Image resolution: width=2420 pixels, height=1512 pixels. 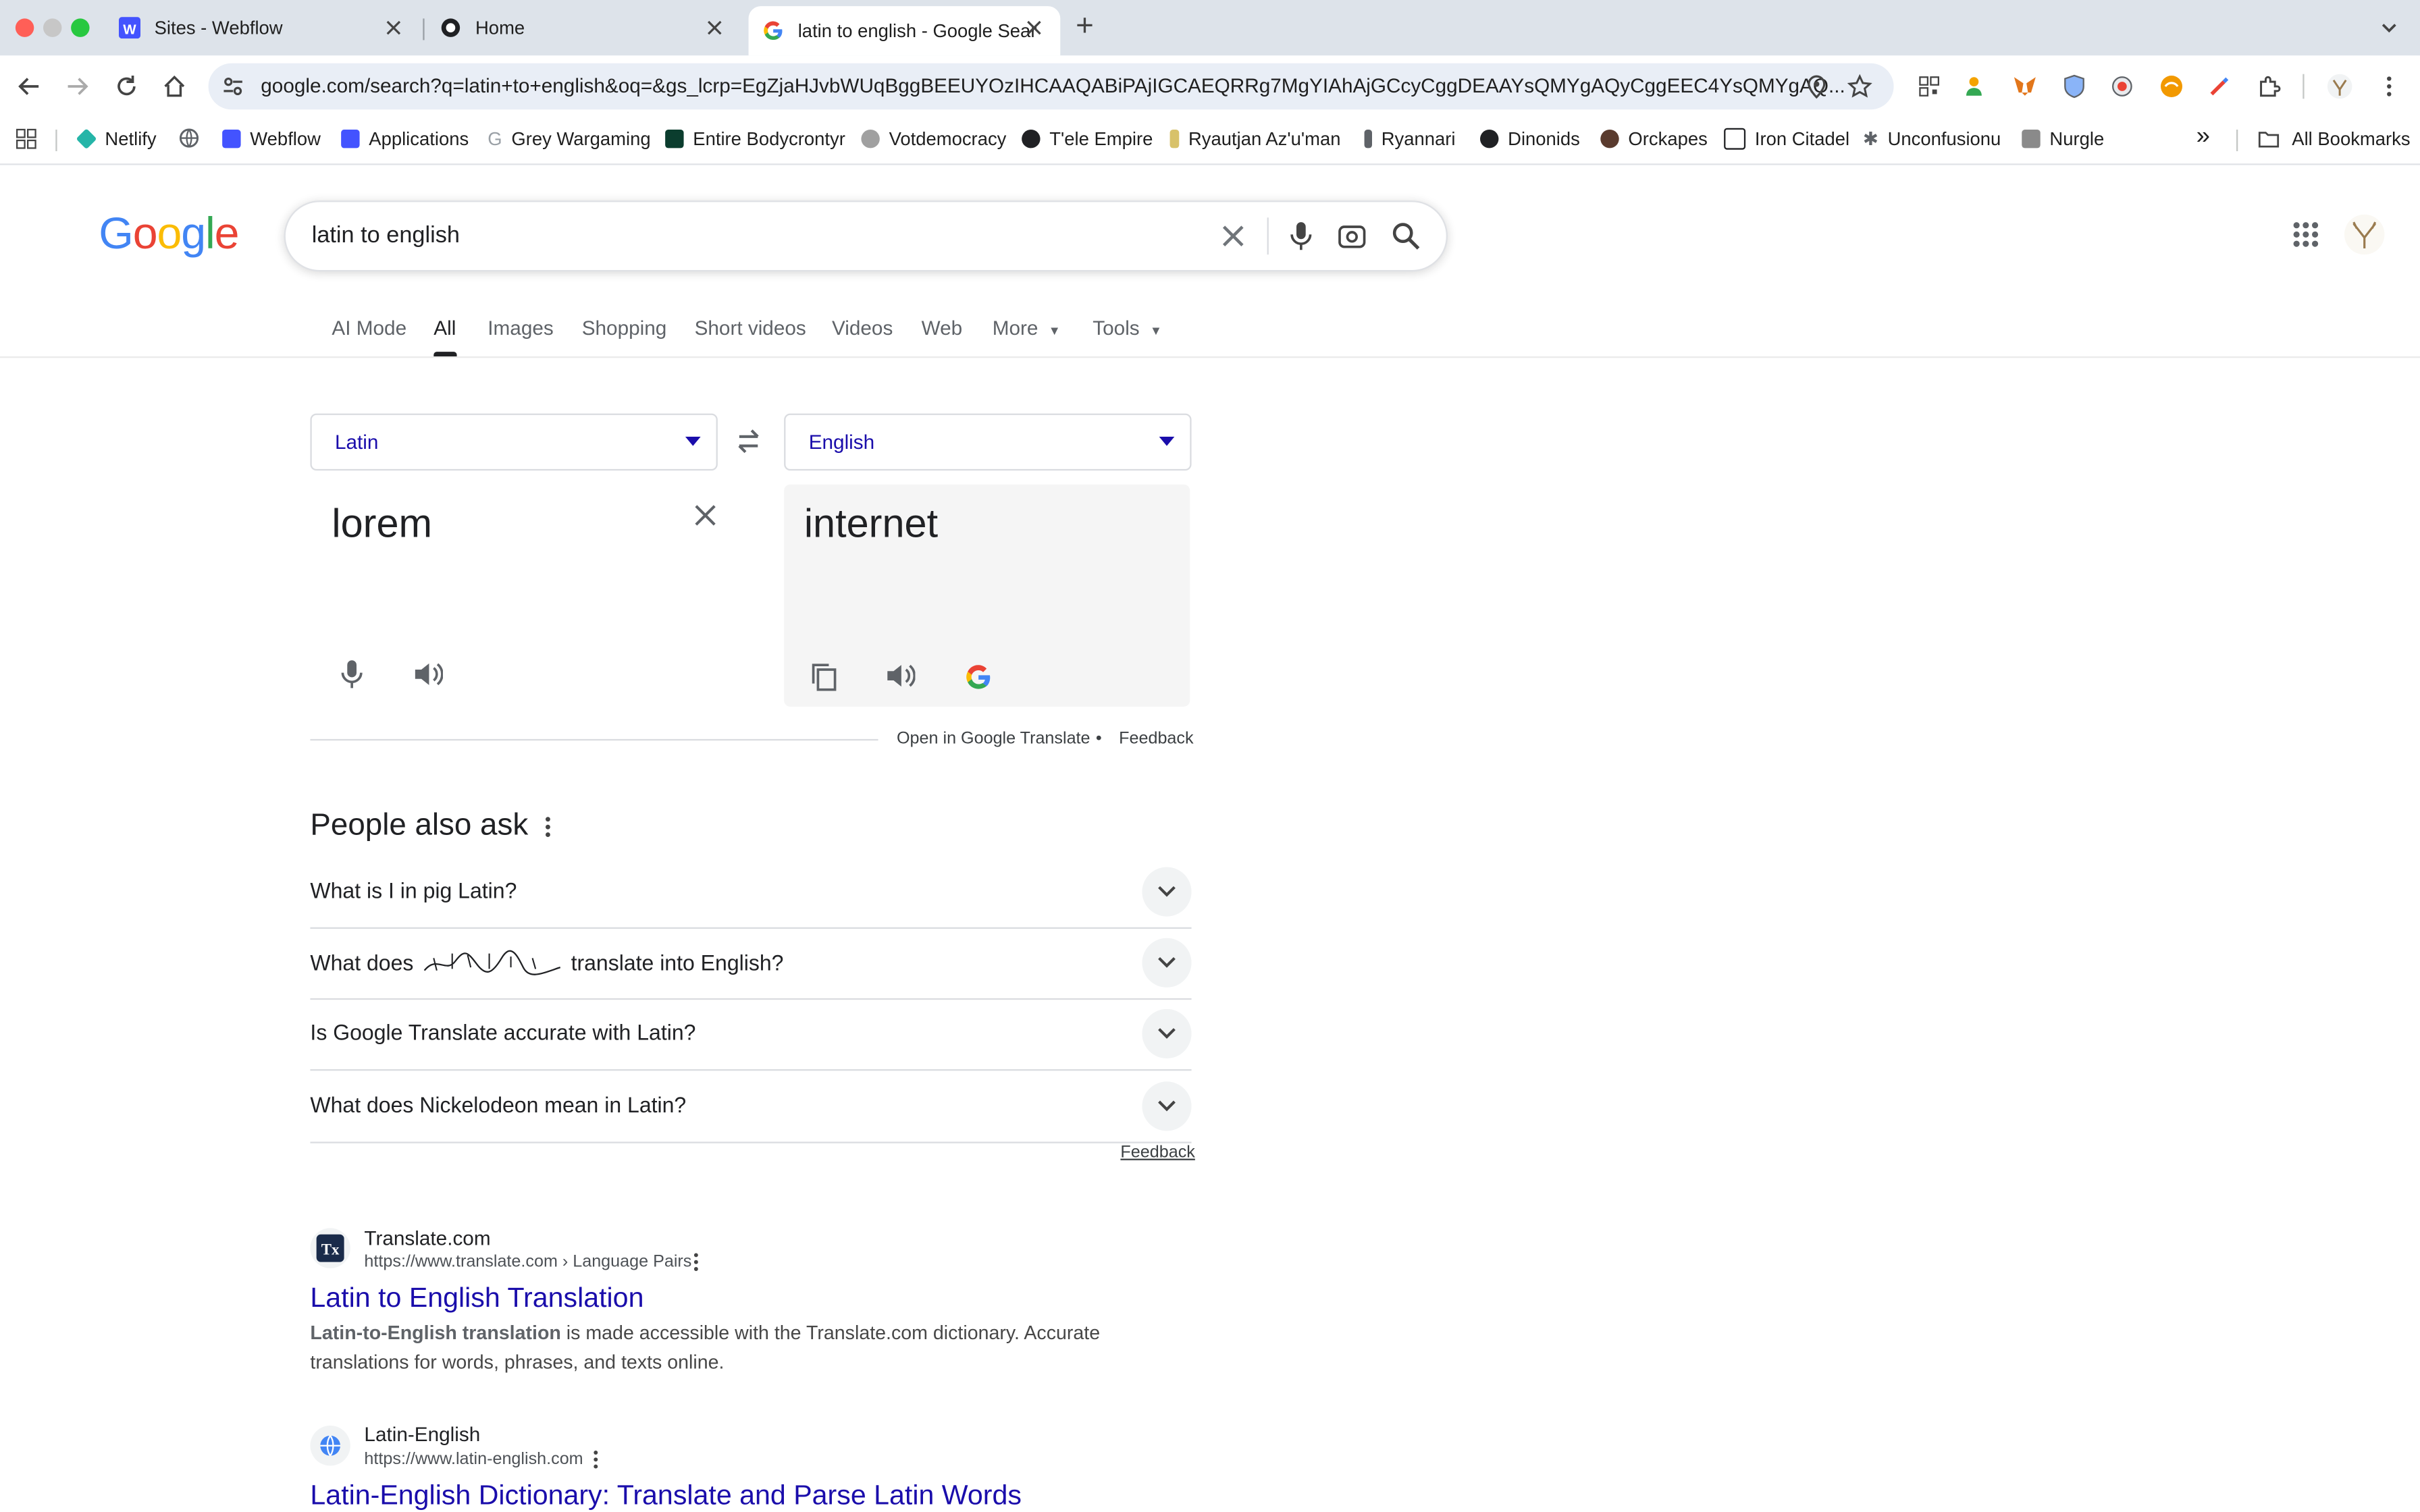 I want to click on search-divider, so click(x=1268, y=236).